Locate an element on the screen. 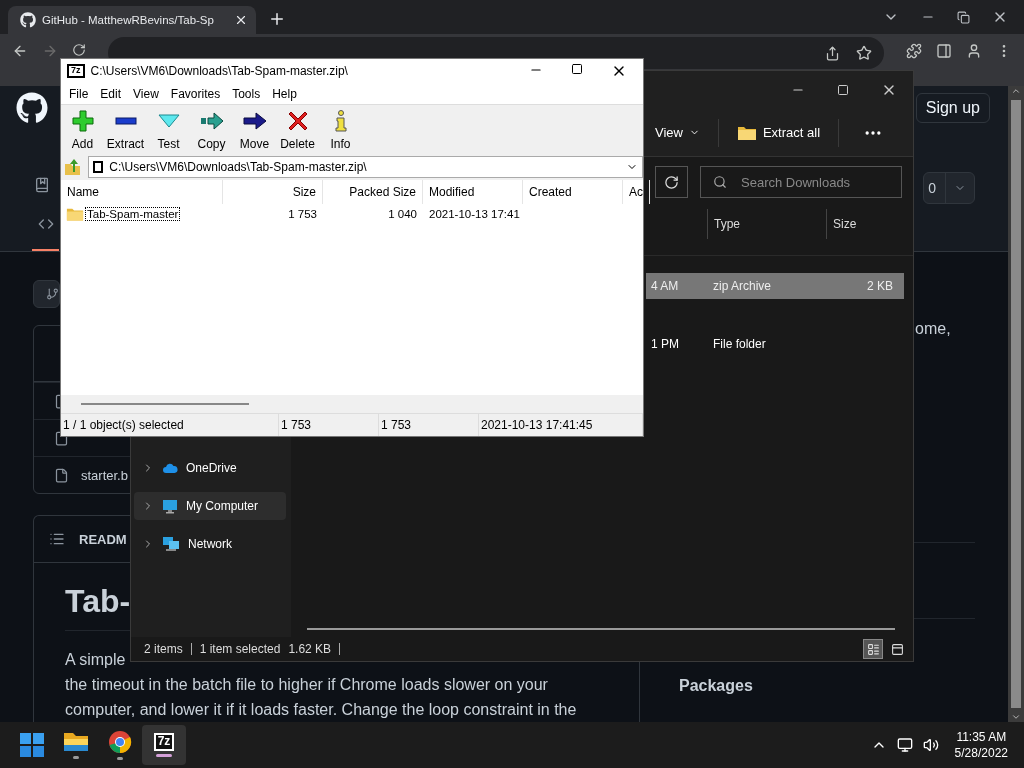 This screenshot has height=768, width=1024. side-panel-icon is located at coordinates (944, 51).